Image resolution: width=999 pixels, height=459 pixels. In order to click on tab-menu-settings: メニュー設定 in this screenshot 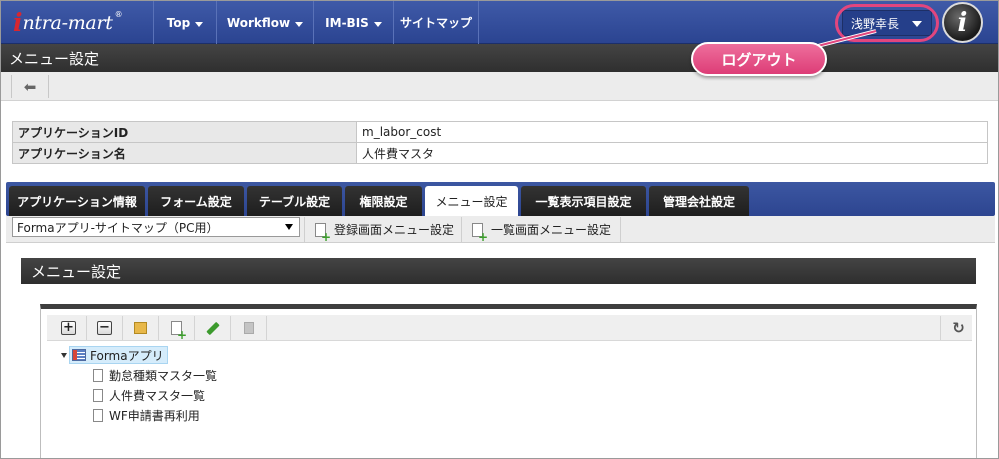, I will do `click(471, 201)`.